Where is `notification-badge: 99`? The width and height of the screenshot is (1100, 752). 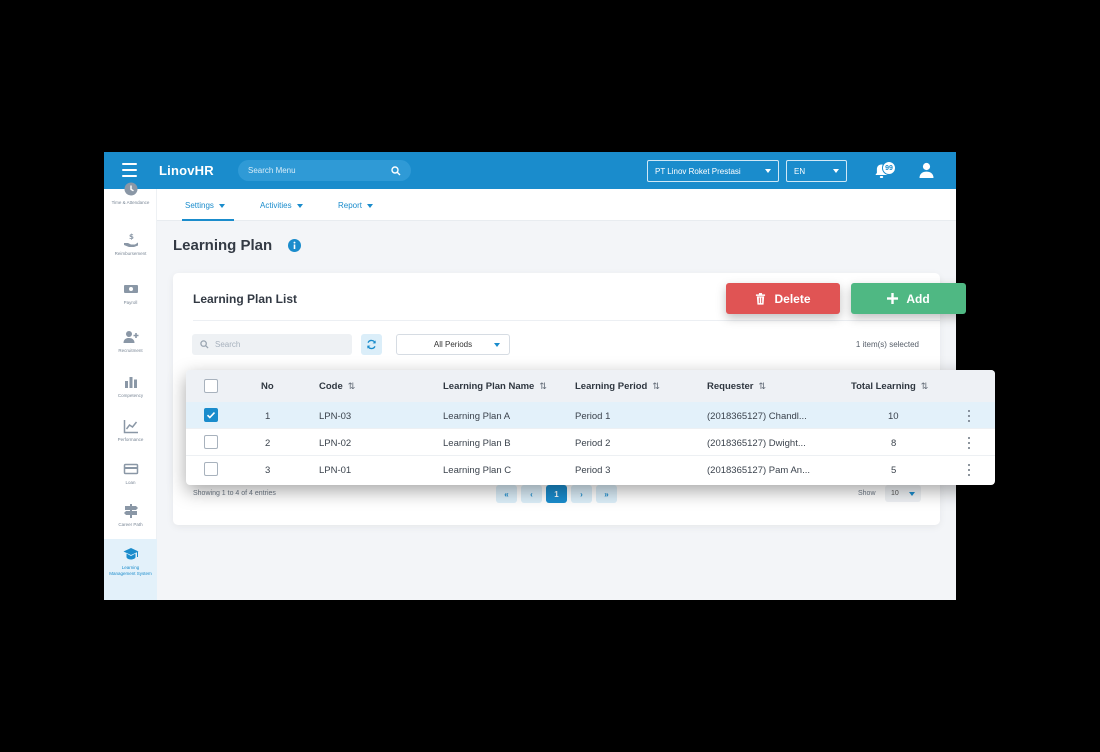
notification-badge: 99 is located at coordinates (889, 168).